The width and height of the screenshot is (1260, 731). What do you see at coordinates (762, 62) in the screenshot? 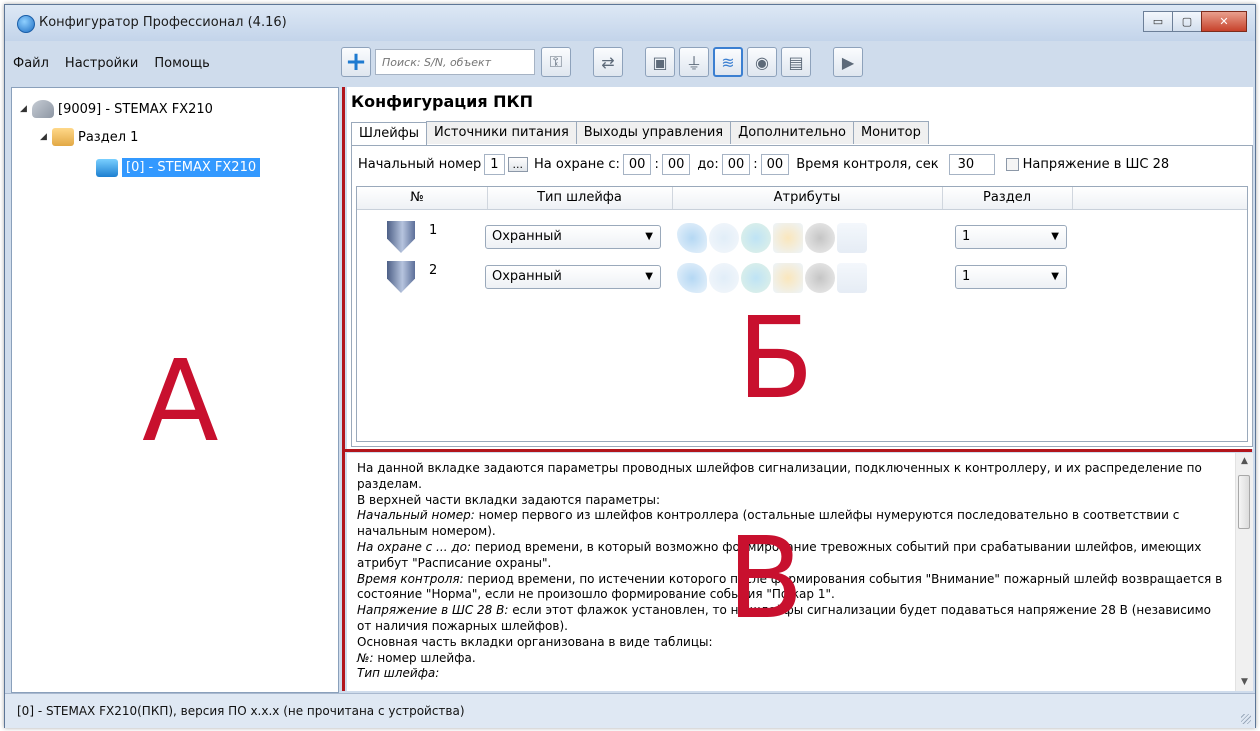
I see `globe-icon: ◉` at bounding box center [762, 62].